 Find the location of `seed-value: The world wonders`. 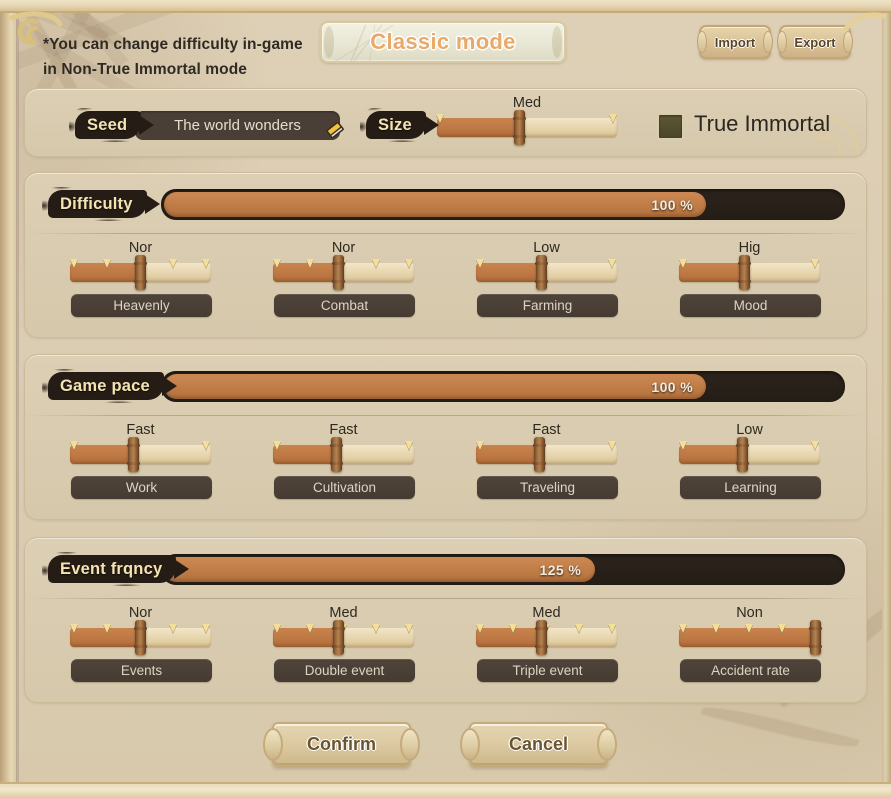

seed-value: The world wonders is located at coordinates (237, 125).